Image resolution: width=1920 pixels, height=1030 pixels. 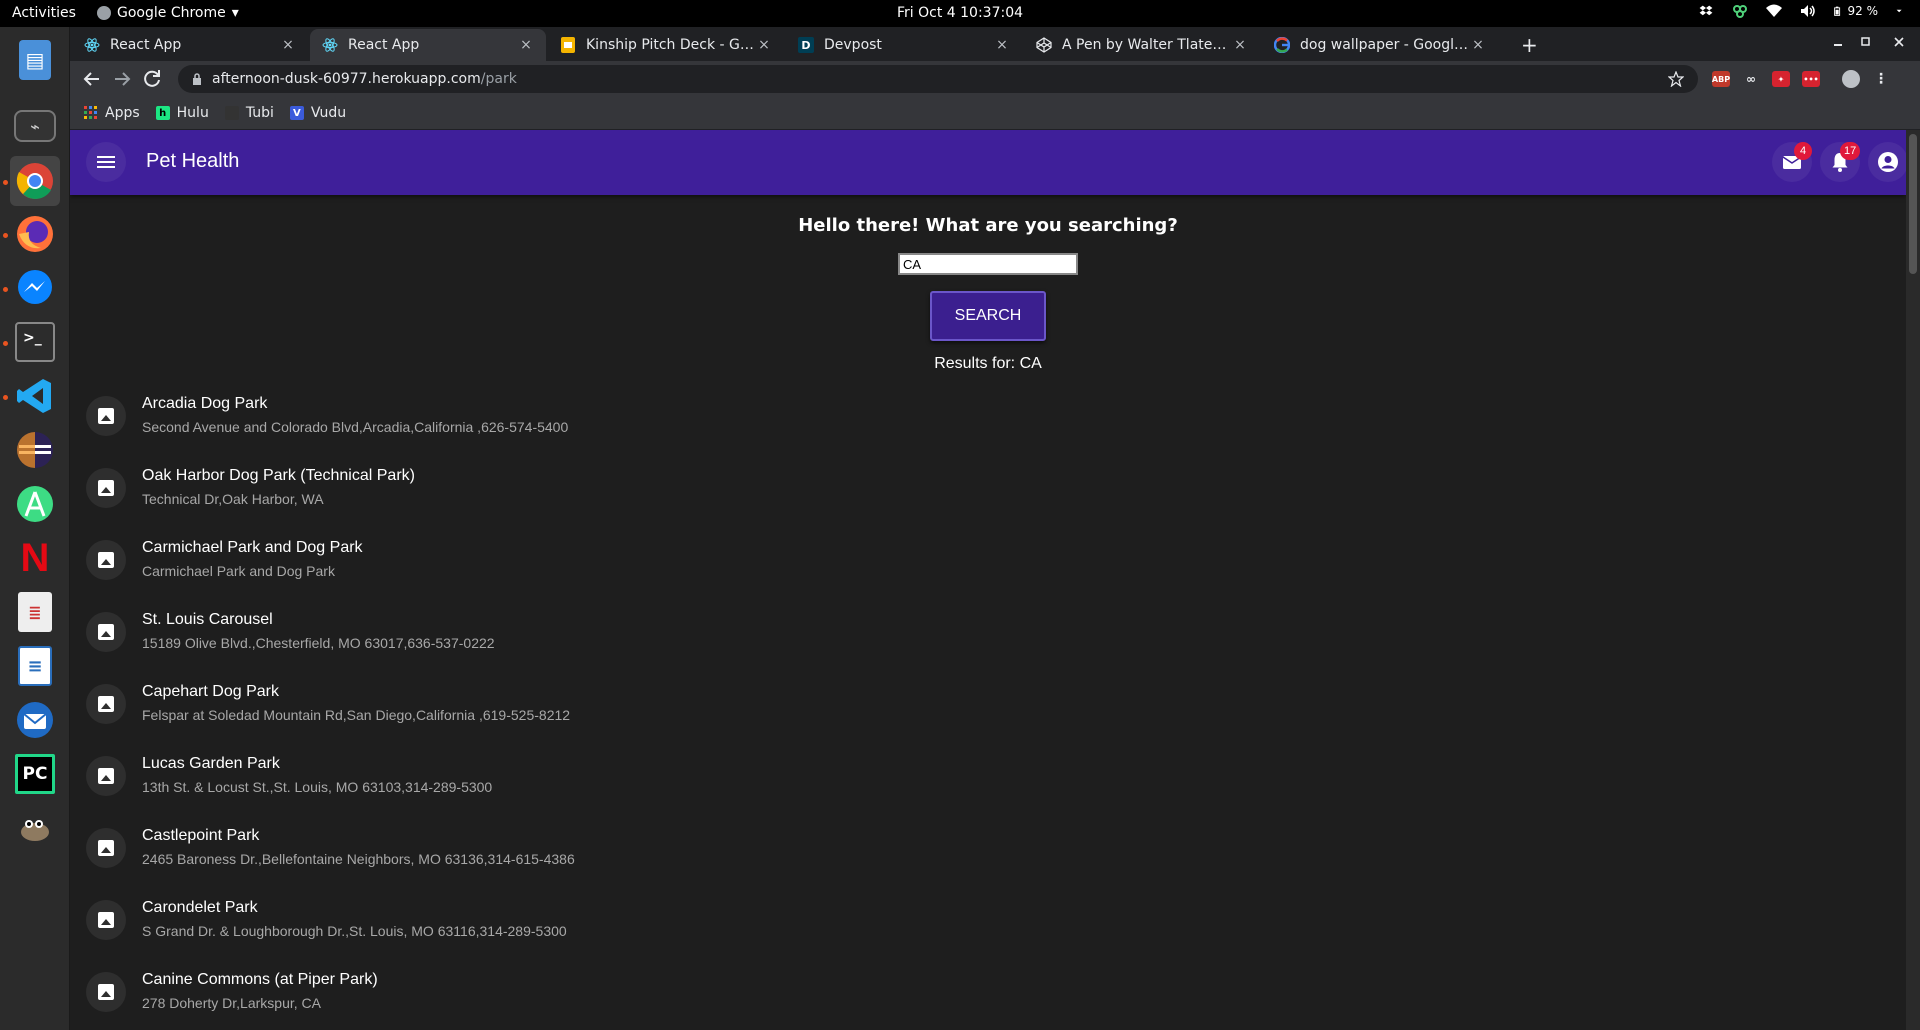 I want to click on bookmark-star-icon, so click(x=1676, y=79).